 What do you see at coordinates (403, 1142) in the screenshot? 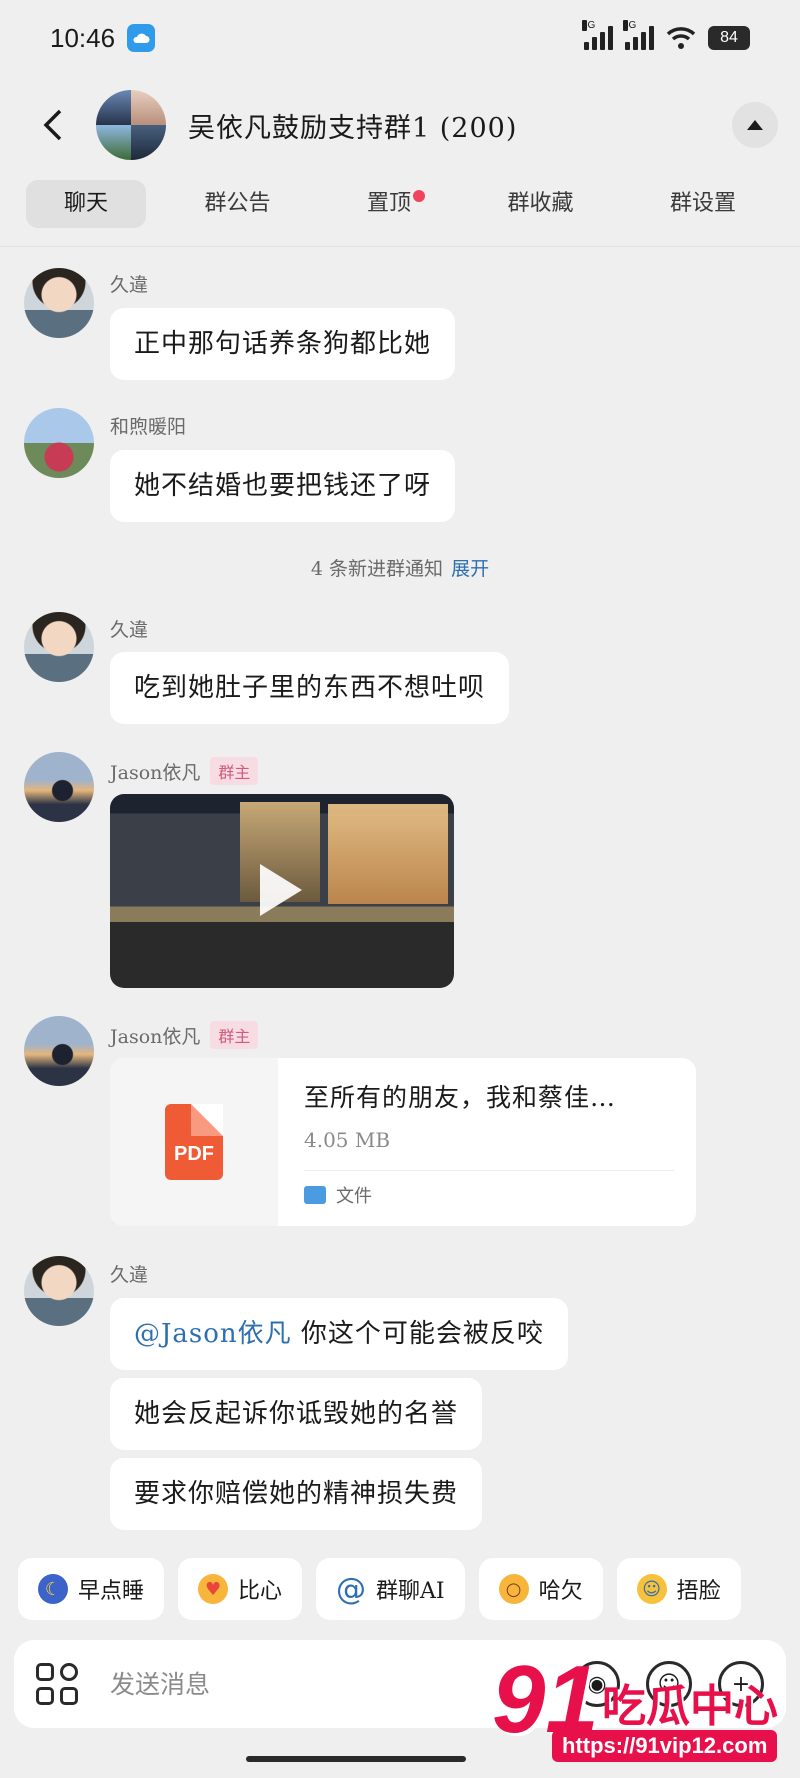
I see `file-message: PDF 至所有的朋友，我和蔡佳… 4.05 MB 文件` at bounding box center [403, 1142].